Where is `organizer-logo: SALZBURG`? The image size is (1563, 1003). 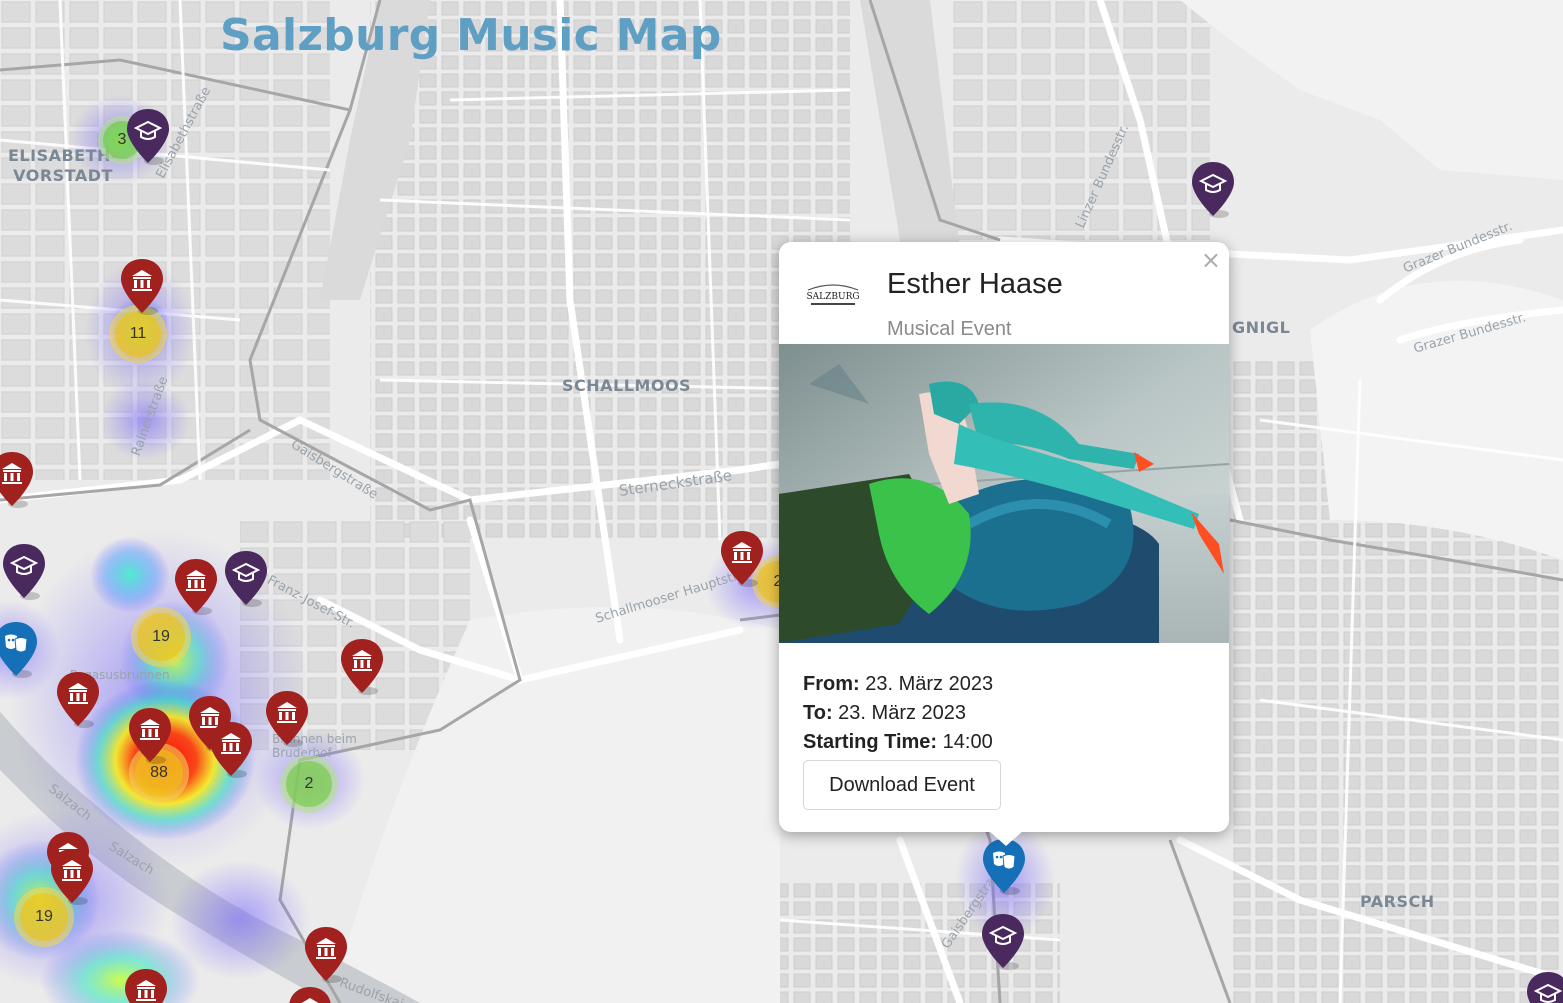
organizer-logo: SALZBURG is located at coordinates (833, 295).